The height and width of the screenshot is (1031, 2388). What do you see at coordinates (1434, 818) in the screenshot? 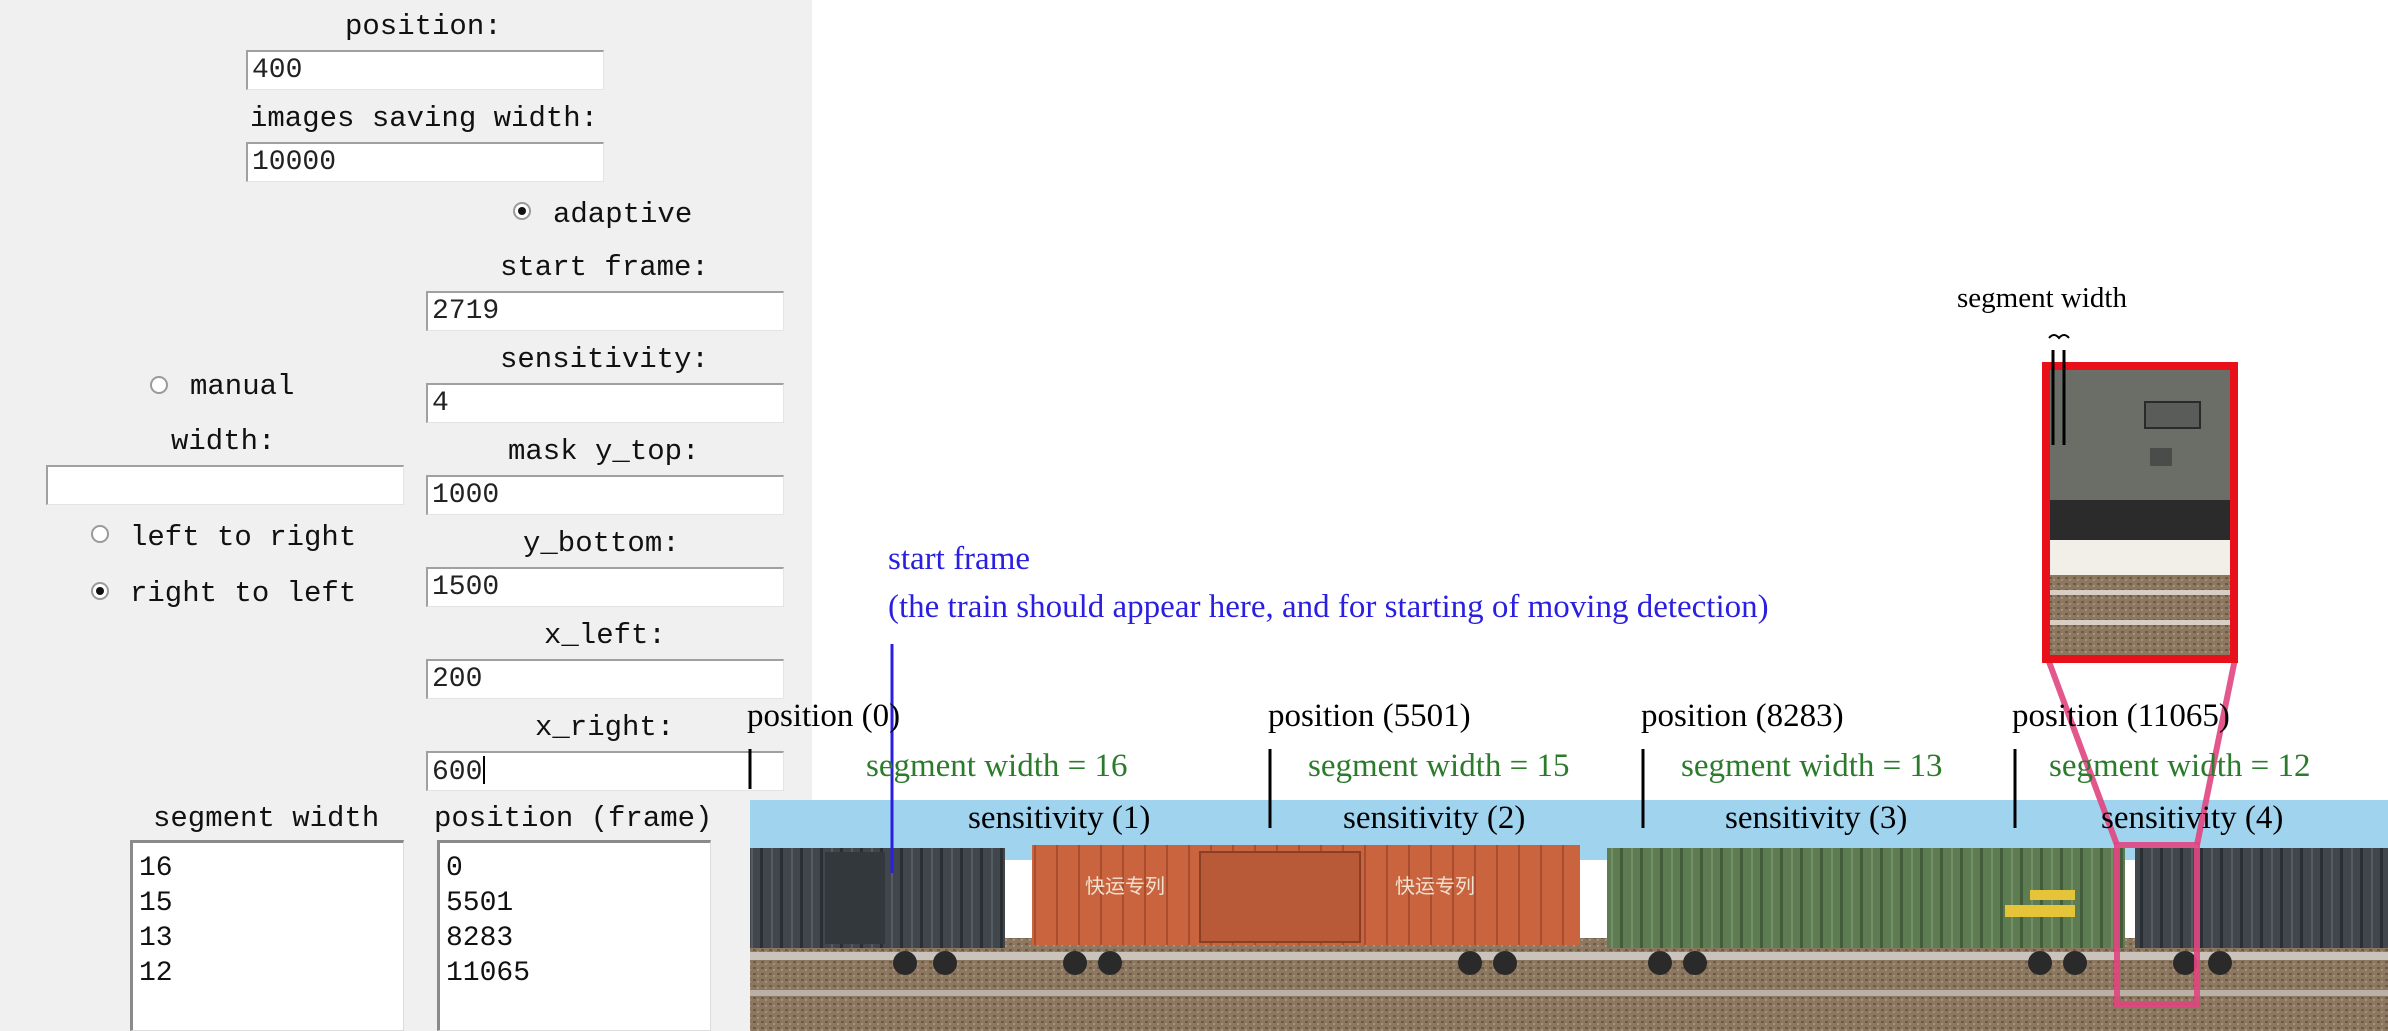
I see `sensitivity-label-2: sensitivity (2)` at bounding box center [1434, 818].